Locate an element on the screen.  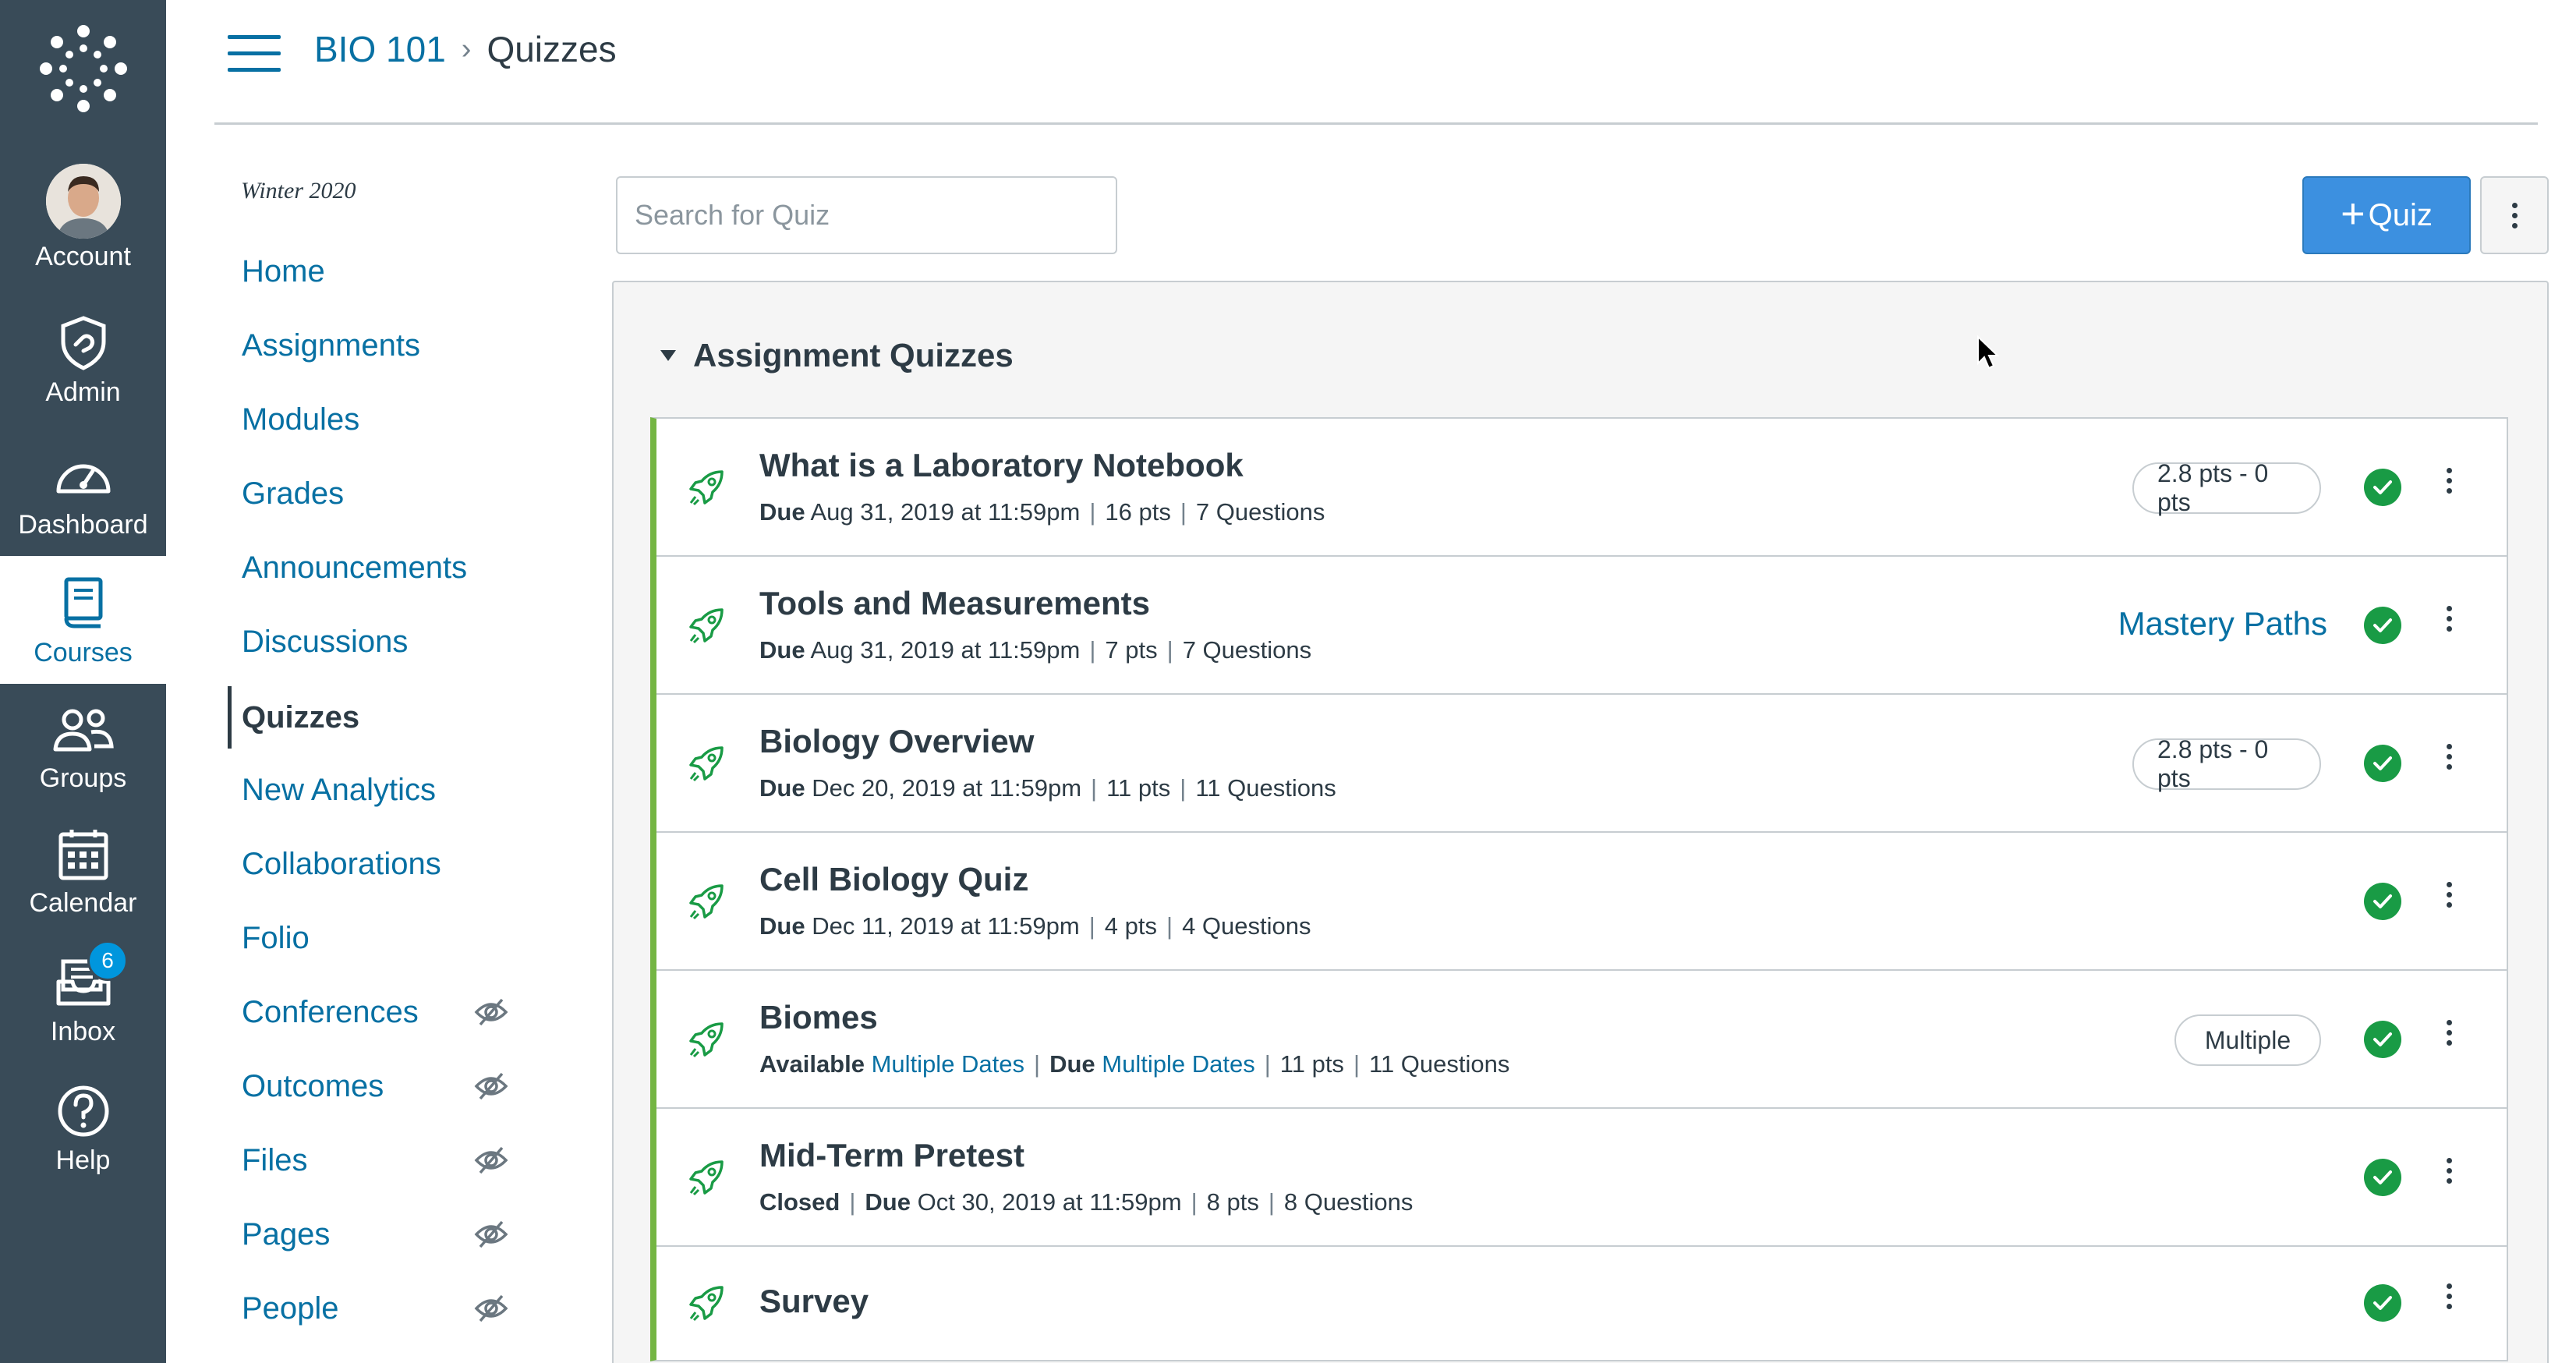
global-nav-help-label: Help is located at coordinates (83, 1160).